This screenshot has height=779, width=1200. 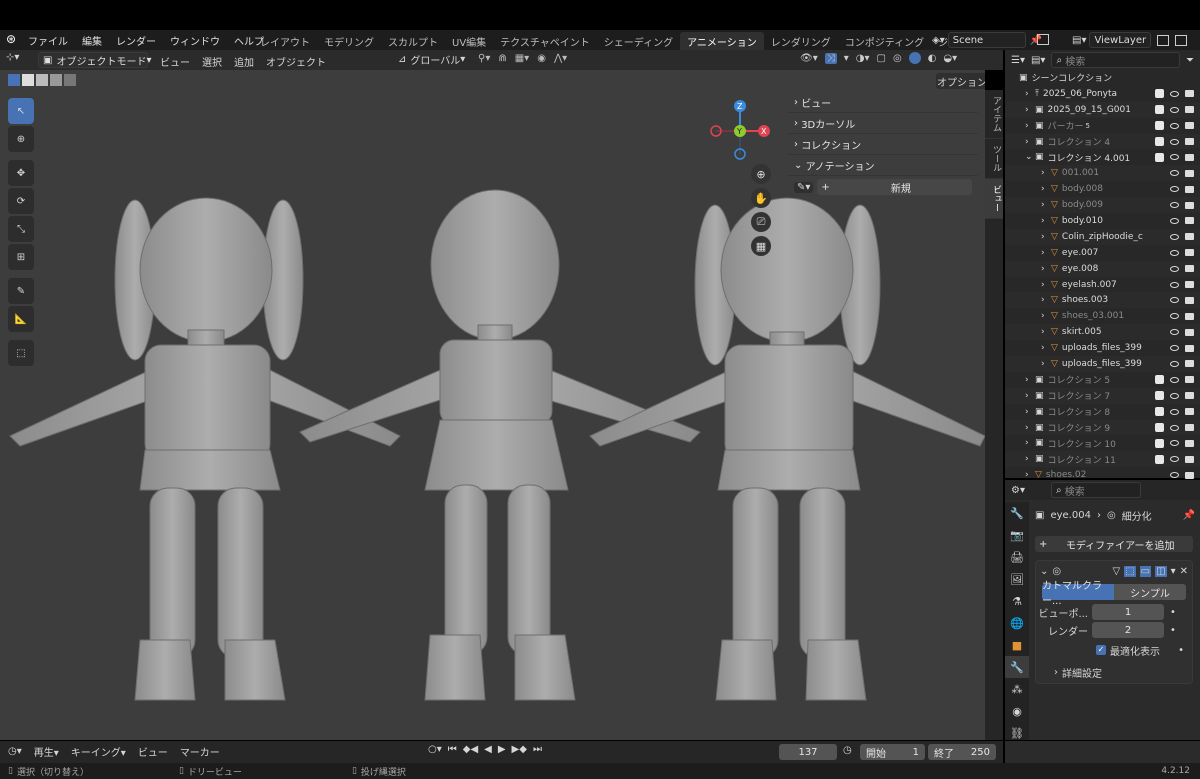 What do you see at coordinates (1017, 689) in the screenshot?
I see `particles-tab-icon: ⁂` at bounding box center [1017, 689].